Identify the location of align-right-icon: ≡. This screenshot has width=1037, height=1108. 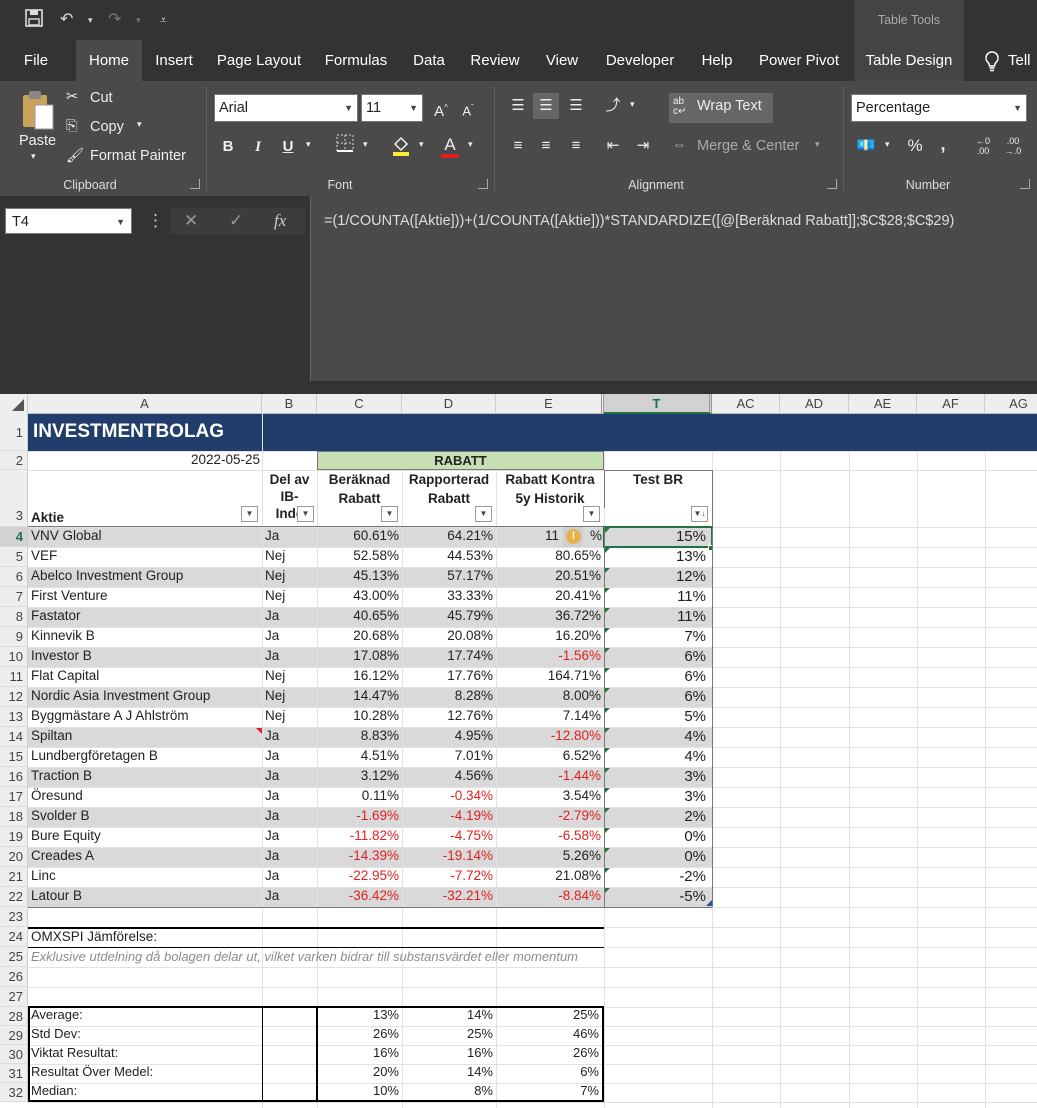
(576, 146).